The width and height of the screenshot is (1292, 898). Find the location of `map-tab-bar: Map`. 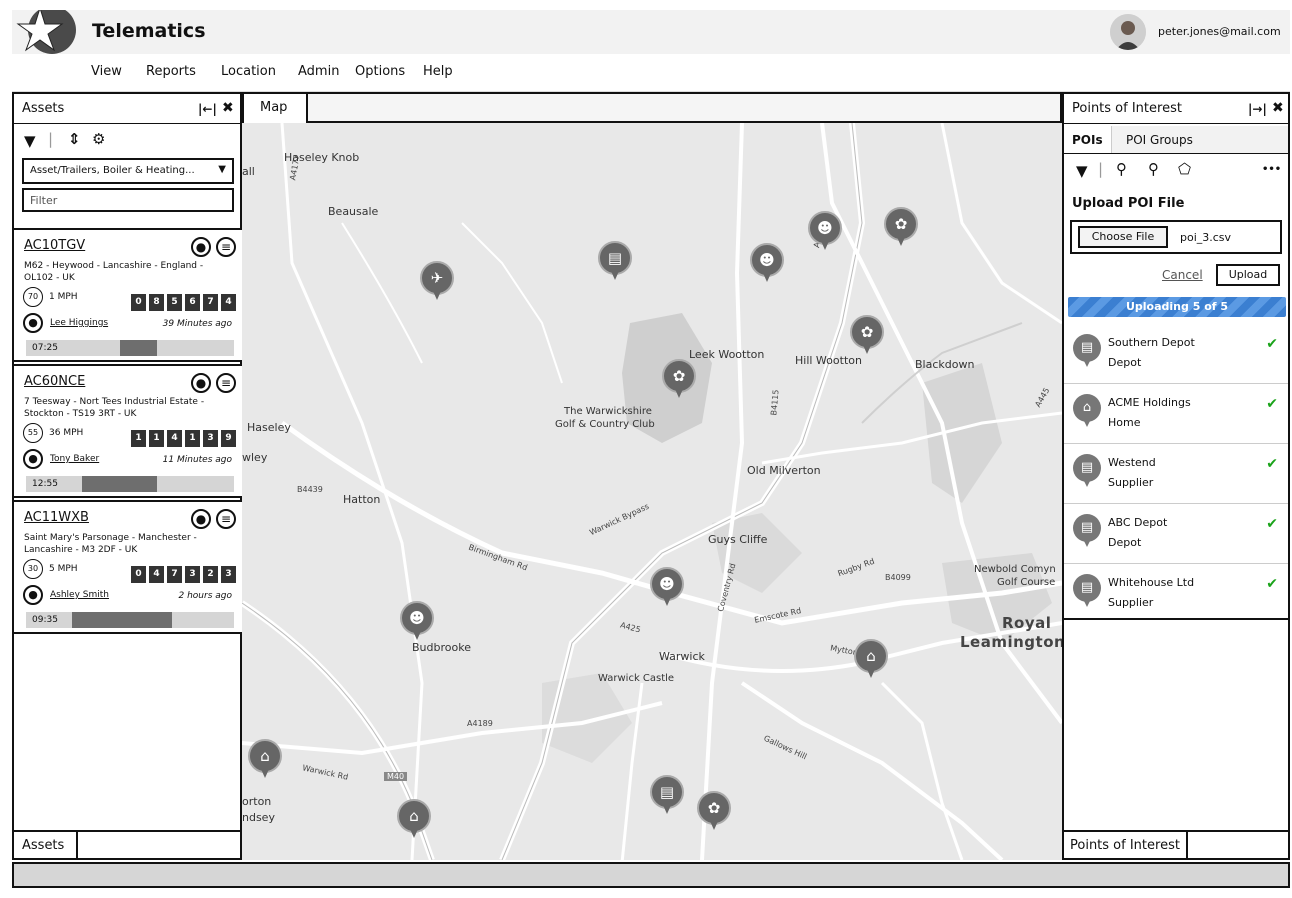

map-tab-bar: Map is located at coordinates (652, 107).